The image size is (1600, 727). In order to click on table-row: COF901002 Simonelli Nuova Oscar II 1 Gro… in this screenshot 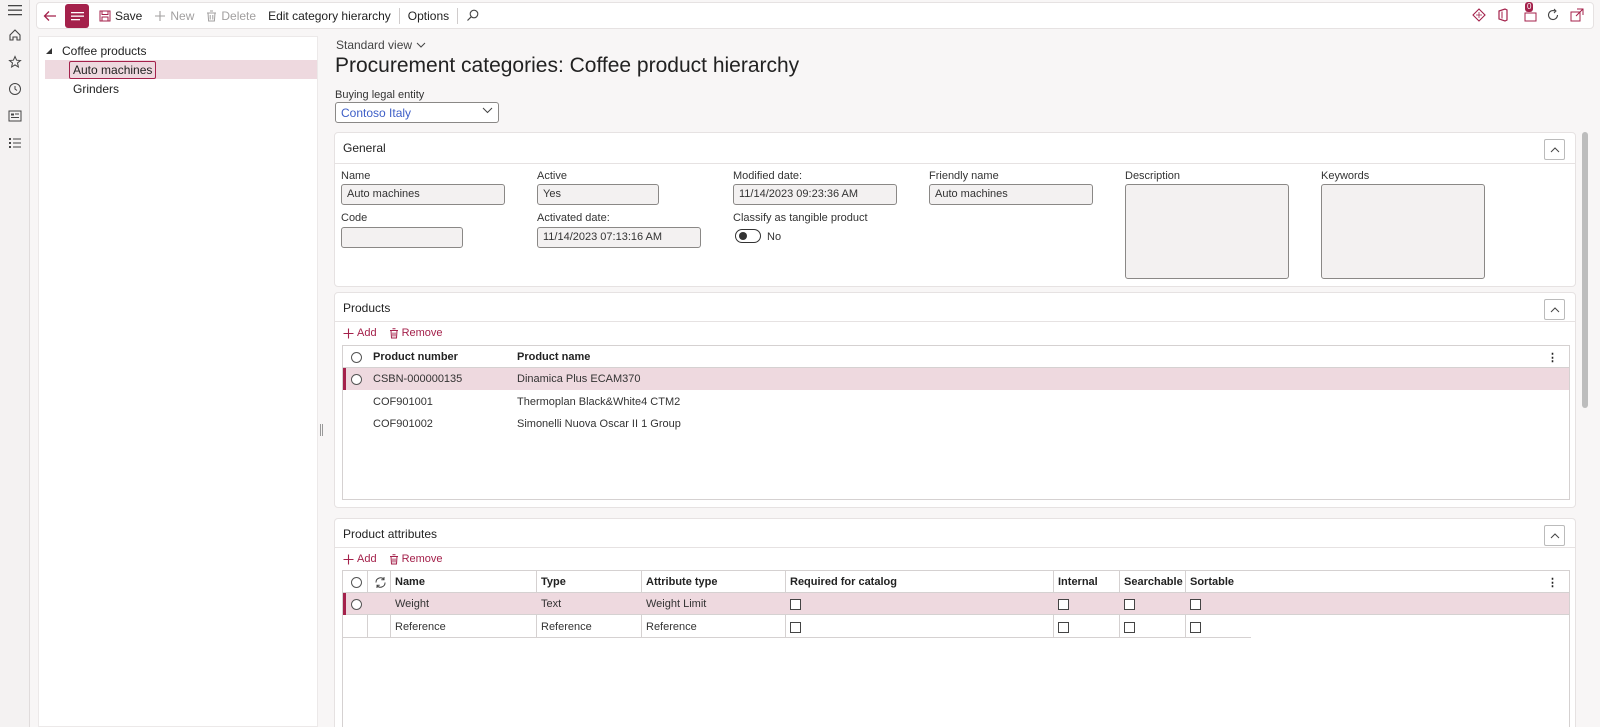, I will do `click(956, 424)`.